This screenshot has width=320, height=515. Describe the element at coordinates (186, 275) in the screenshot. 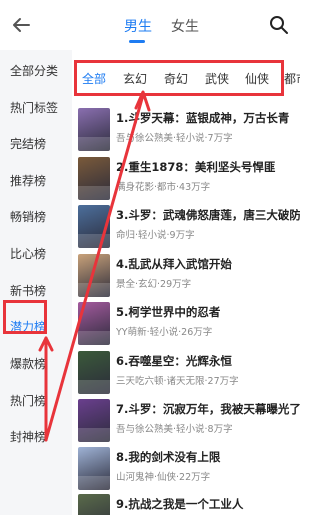

I see `list-item: 4.乱武从拜入武馆开始 景全·玄幻·29万字` at that location.